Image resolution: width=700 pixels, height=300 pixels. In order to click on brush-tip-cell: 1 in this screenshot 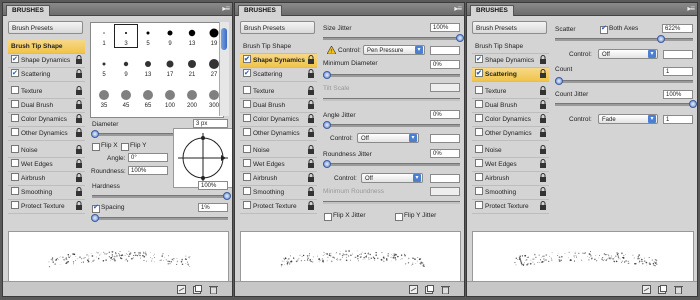, I will do `click(104, 36)`.